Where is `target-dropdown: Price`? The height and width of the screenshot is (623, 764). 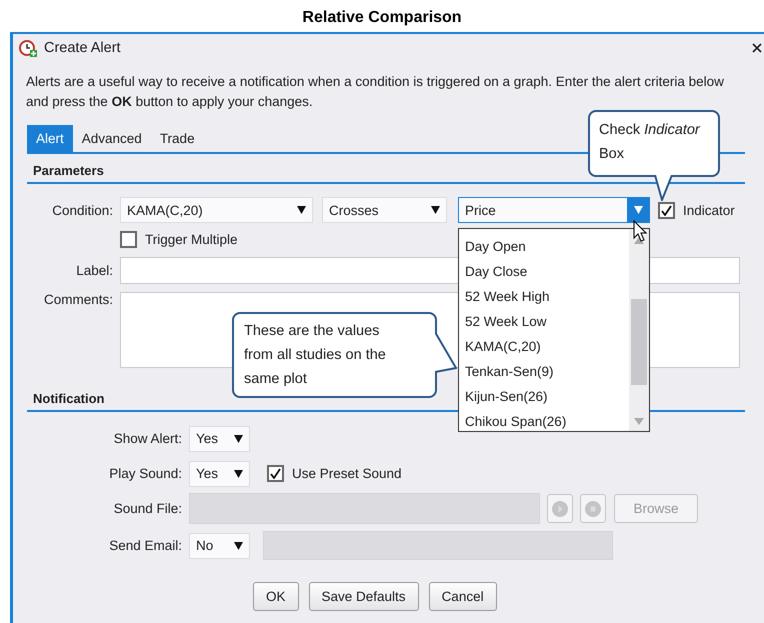 target-dropdown: Price is located at coordinates (554, 210).